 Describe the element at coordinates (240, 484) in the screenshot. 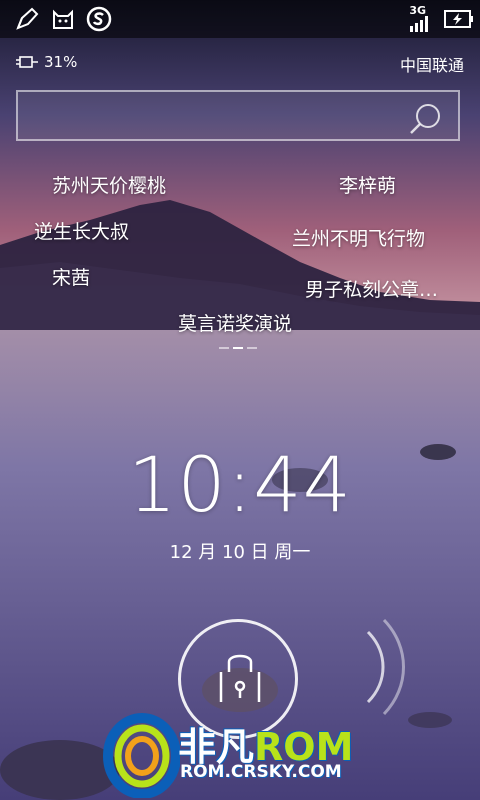

I see `clock-time: 10:44` at that location.